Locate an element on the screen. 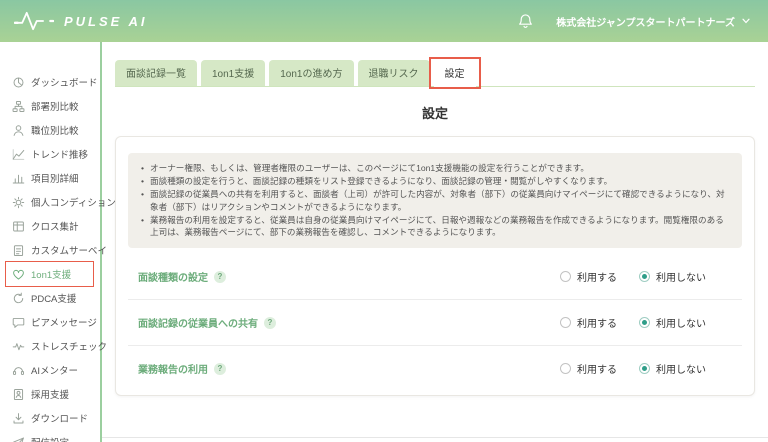 The height and width of the screenshot is (442, 768). header: PULSE AI 株式会社ジャンプスタートパートナーズ is located at coordinates (384, 21).